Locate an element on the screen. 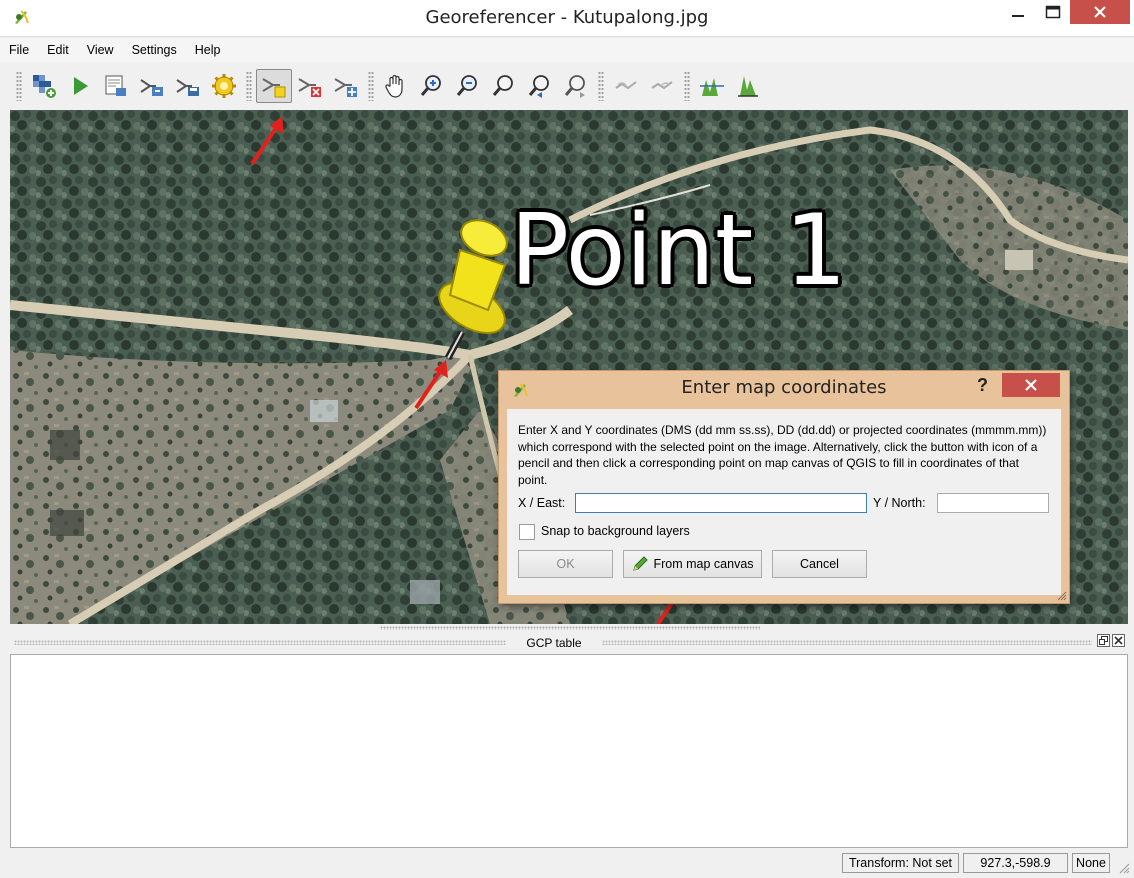 This screenshot has height=878, width=1134. link-georef-icon is located at coordinates (626, 85).